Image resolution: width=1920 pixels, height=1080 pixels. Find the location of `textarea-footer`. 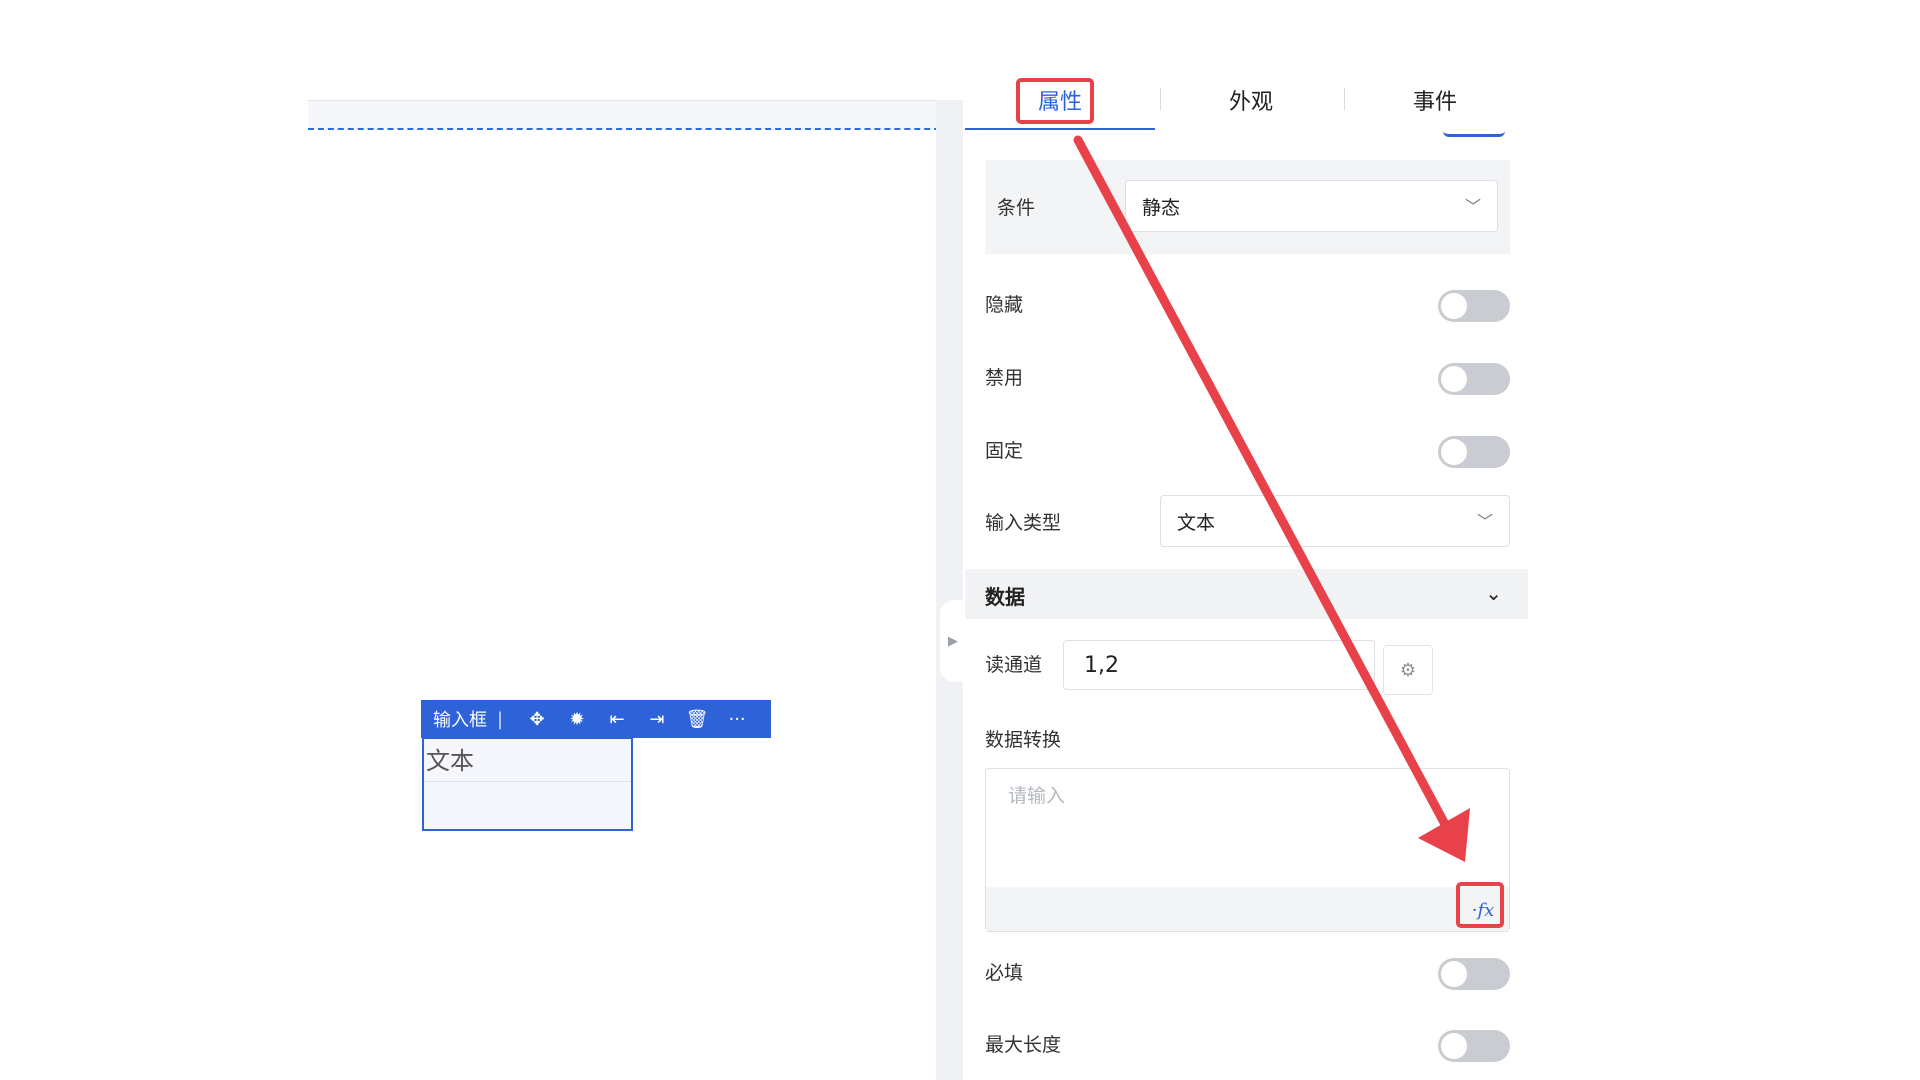

textarea-footer is located at coordinates (1247, 909).